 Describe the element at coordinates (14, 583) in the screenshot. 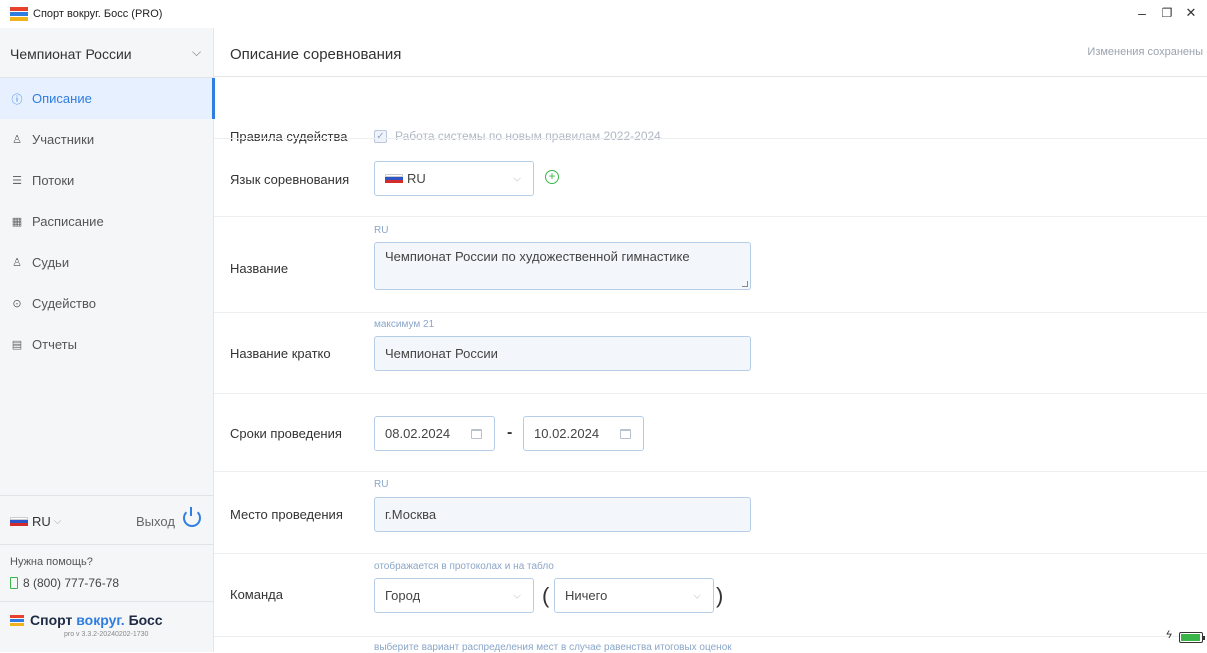

I see `phone-icon` at that location.